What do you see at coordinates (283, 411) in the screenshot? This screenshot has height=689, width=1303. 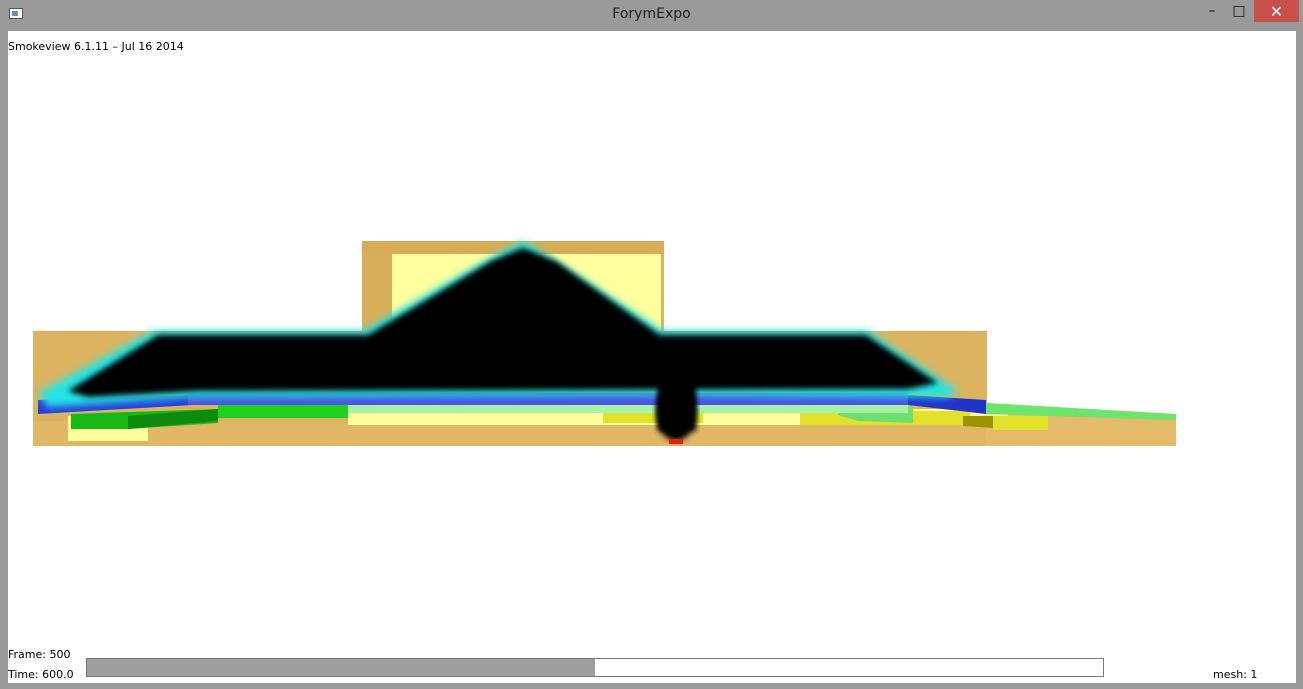 I see `green-block-mid` at bounding box center [283, 411].